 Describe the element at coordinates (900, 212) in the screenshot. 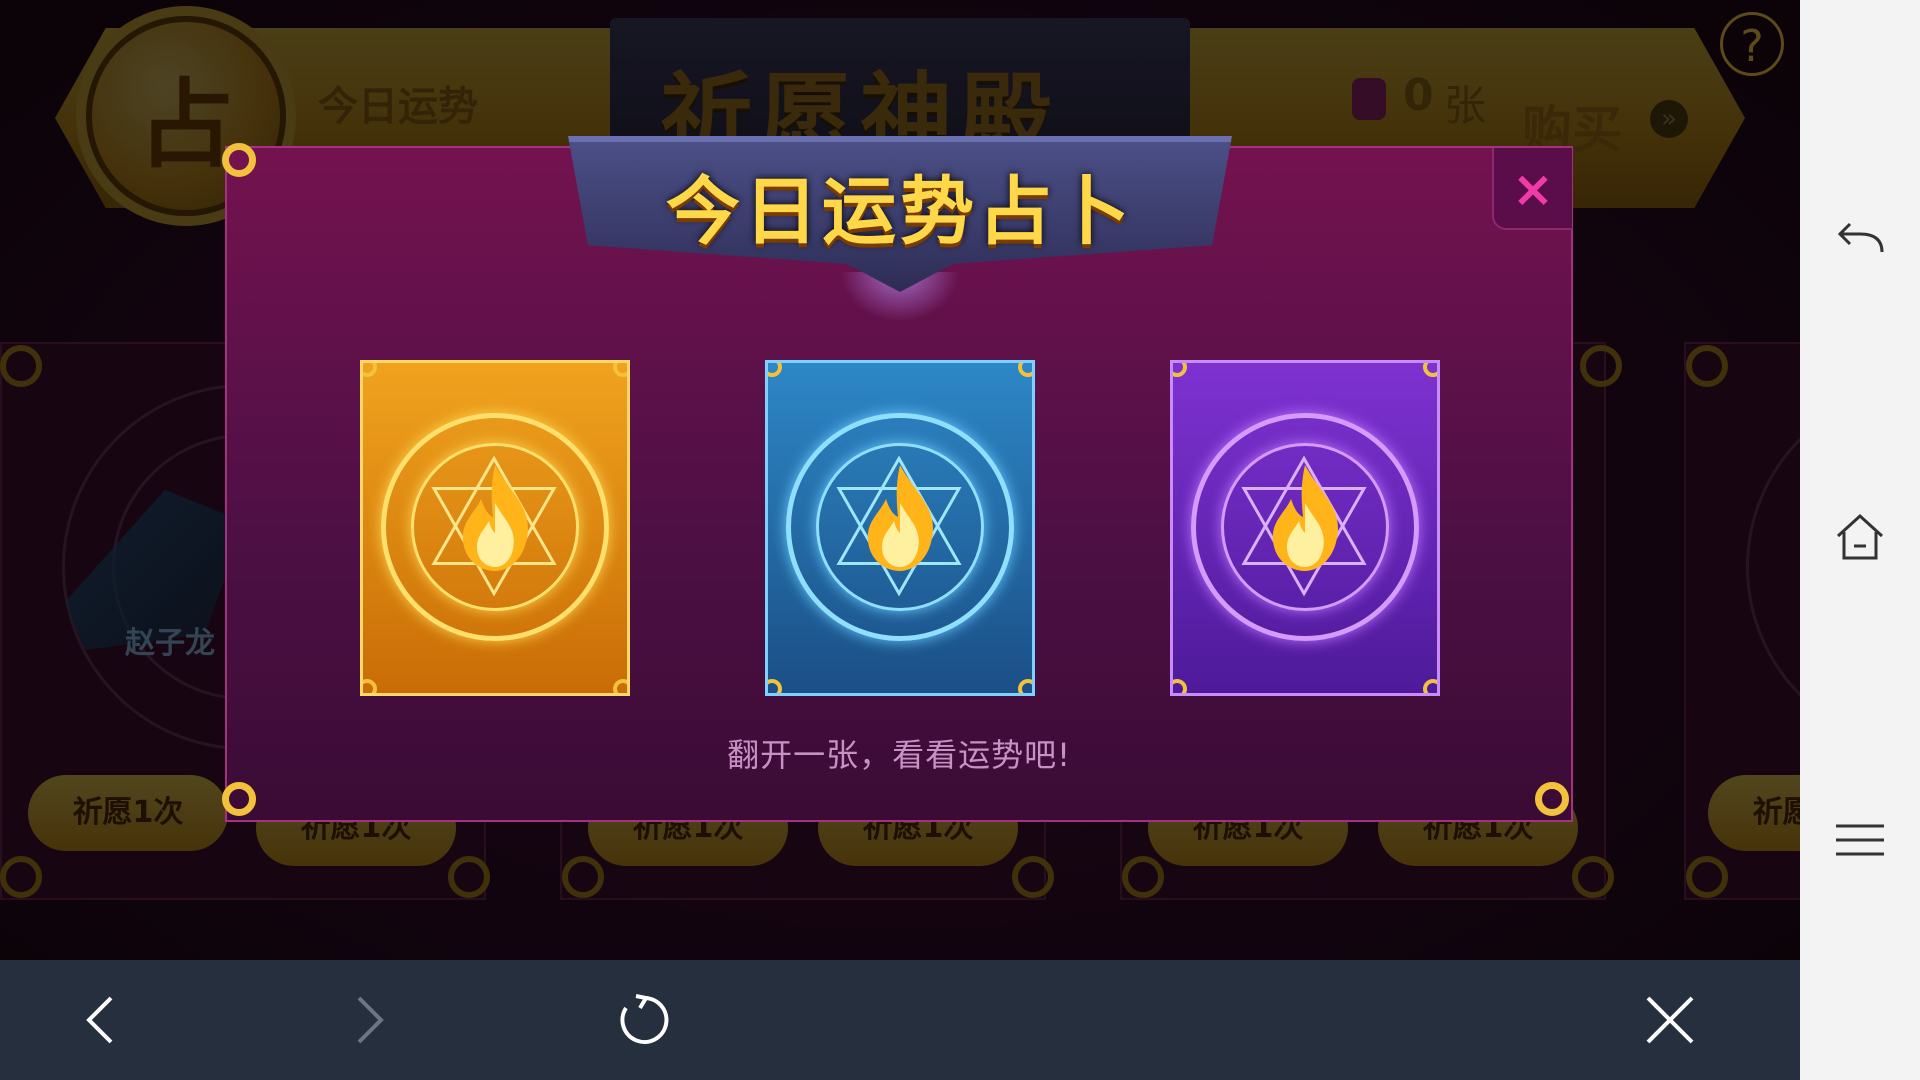

I see `dialog-title: 今日运势占卜` at that location.